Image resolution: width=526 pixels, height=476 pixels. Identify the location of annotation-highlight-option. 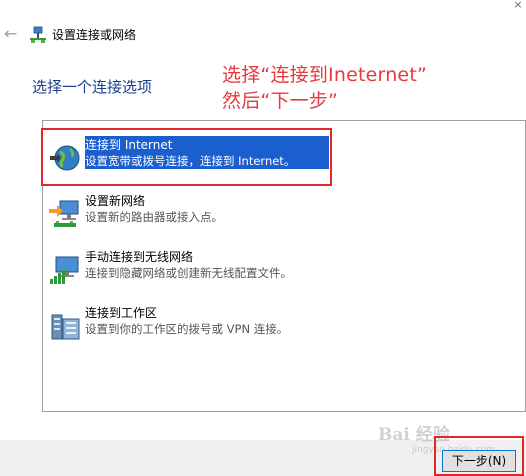
(186, 157).